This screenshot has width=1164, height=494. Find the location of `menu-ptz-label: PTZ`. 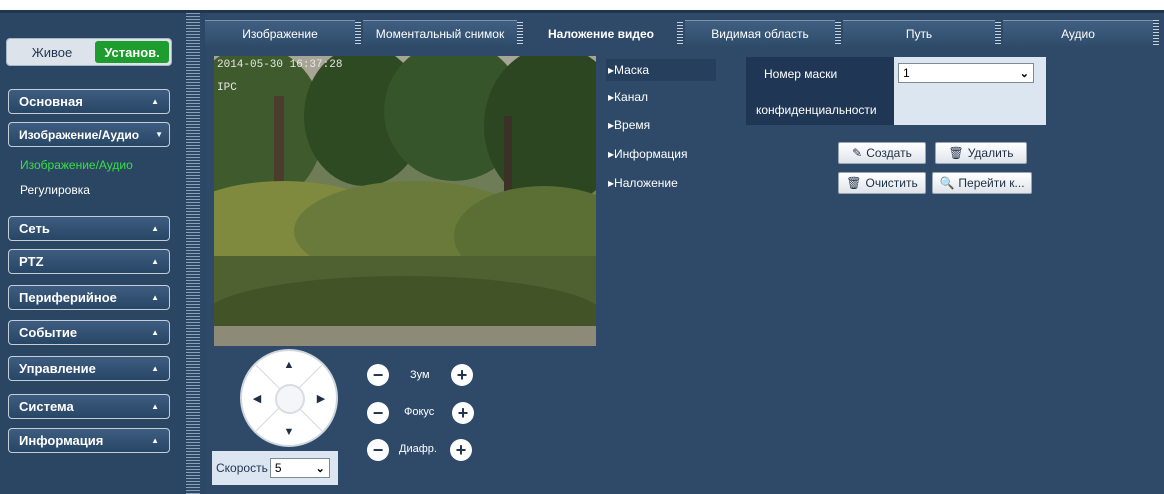

menu-ptz-label: PTZ is located at coordinates (31, 261).